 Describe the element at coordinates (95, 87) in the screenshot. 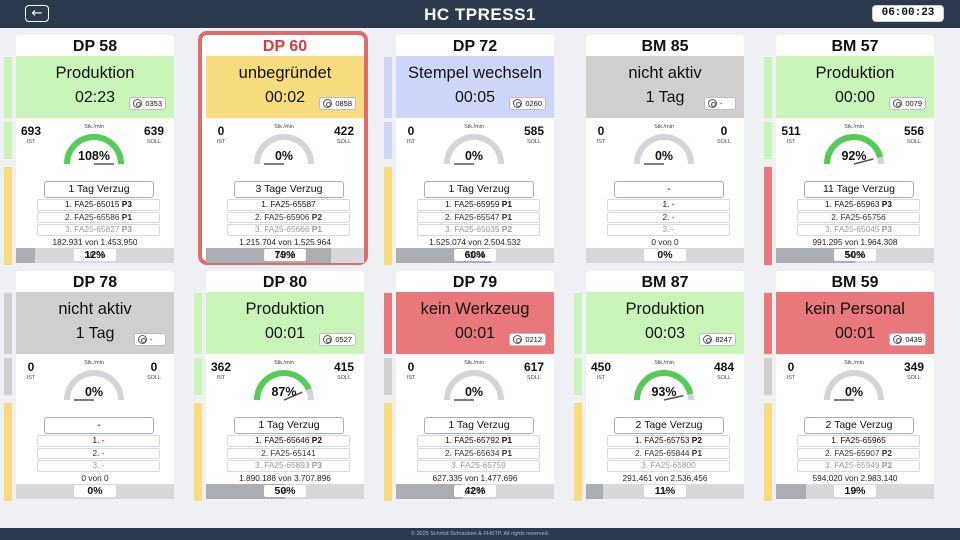

I see `status-panel: Produktion 02:23 0353` at that location.